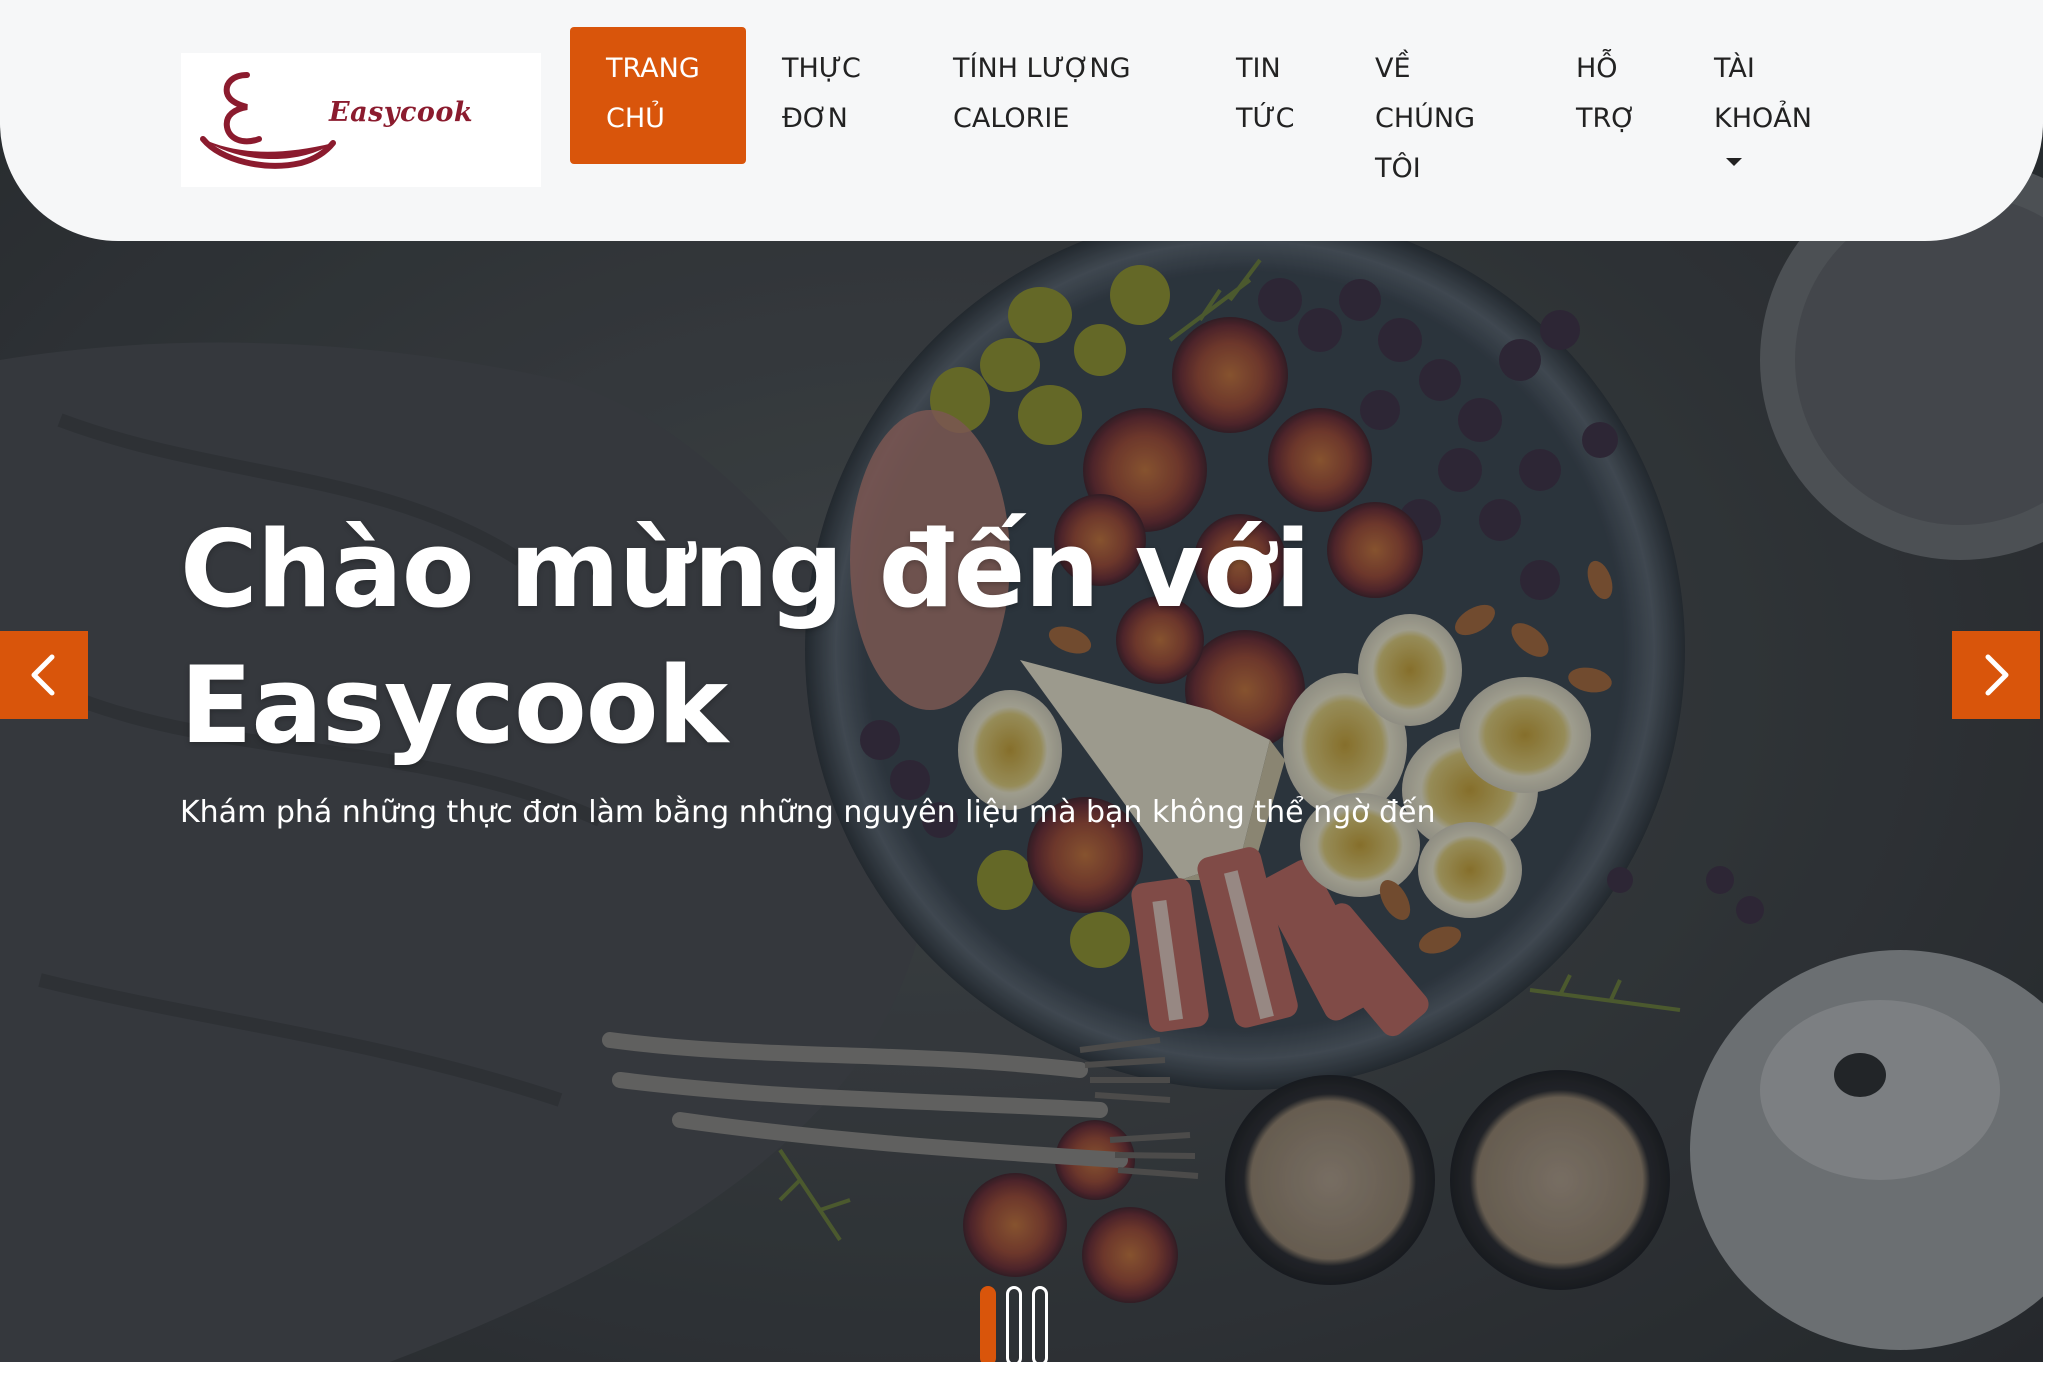  I want to click on chevron-left-icon, so click(43, 675).